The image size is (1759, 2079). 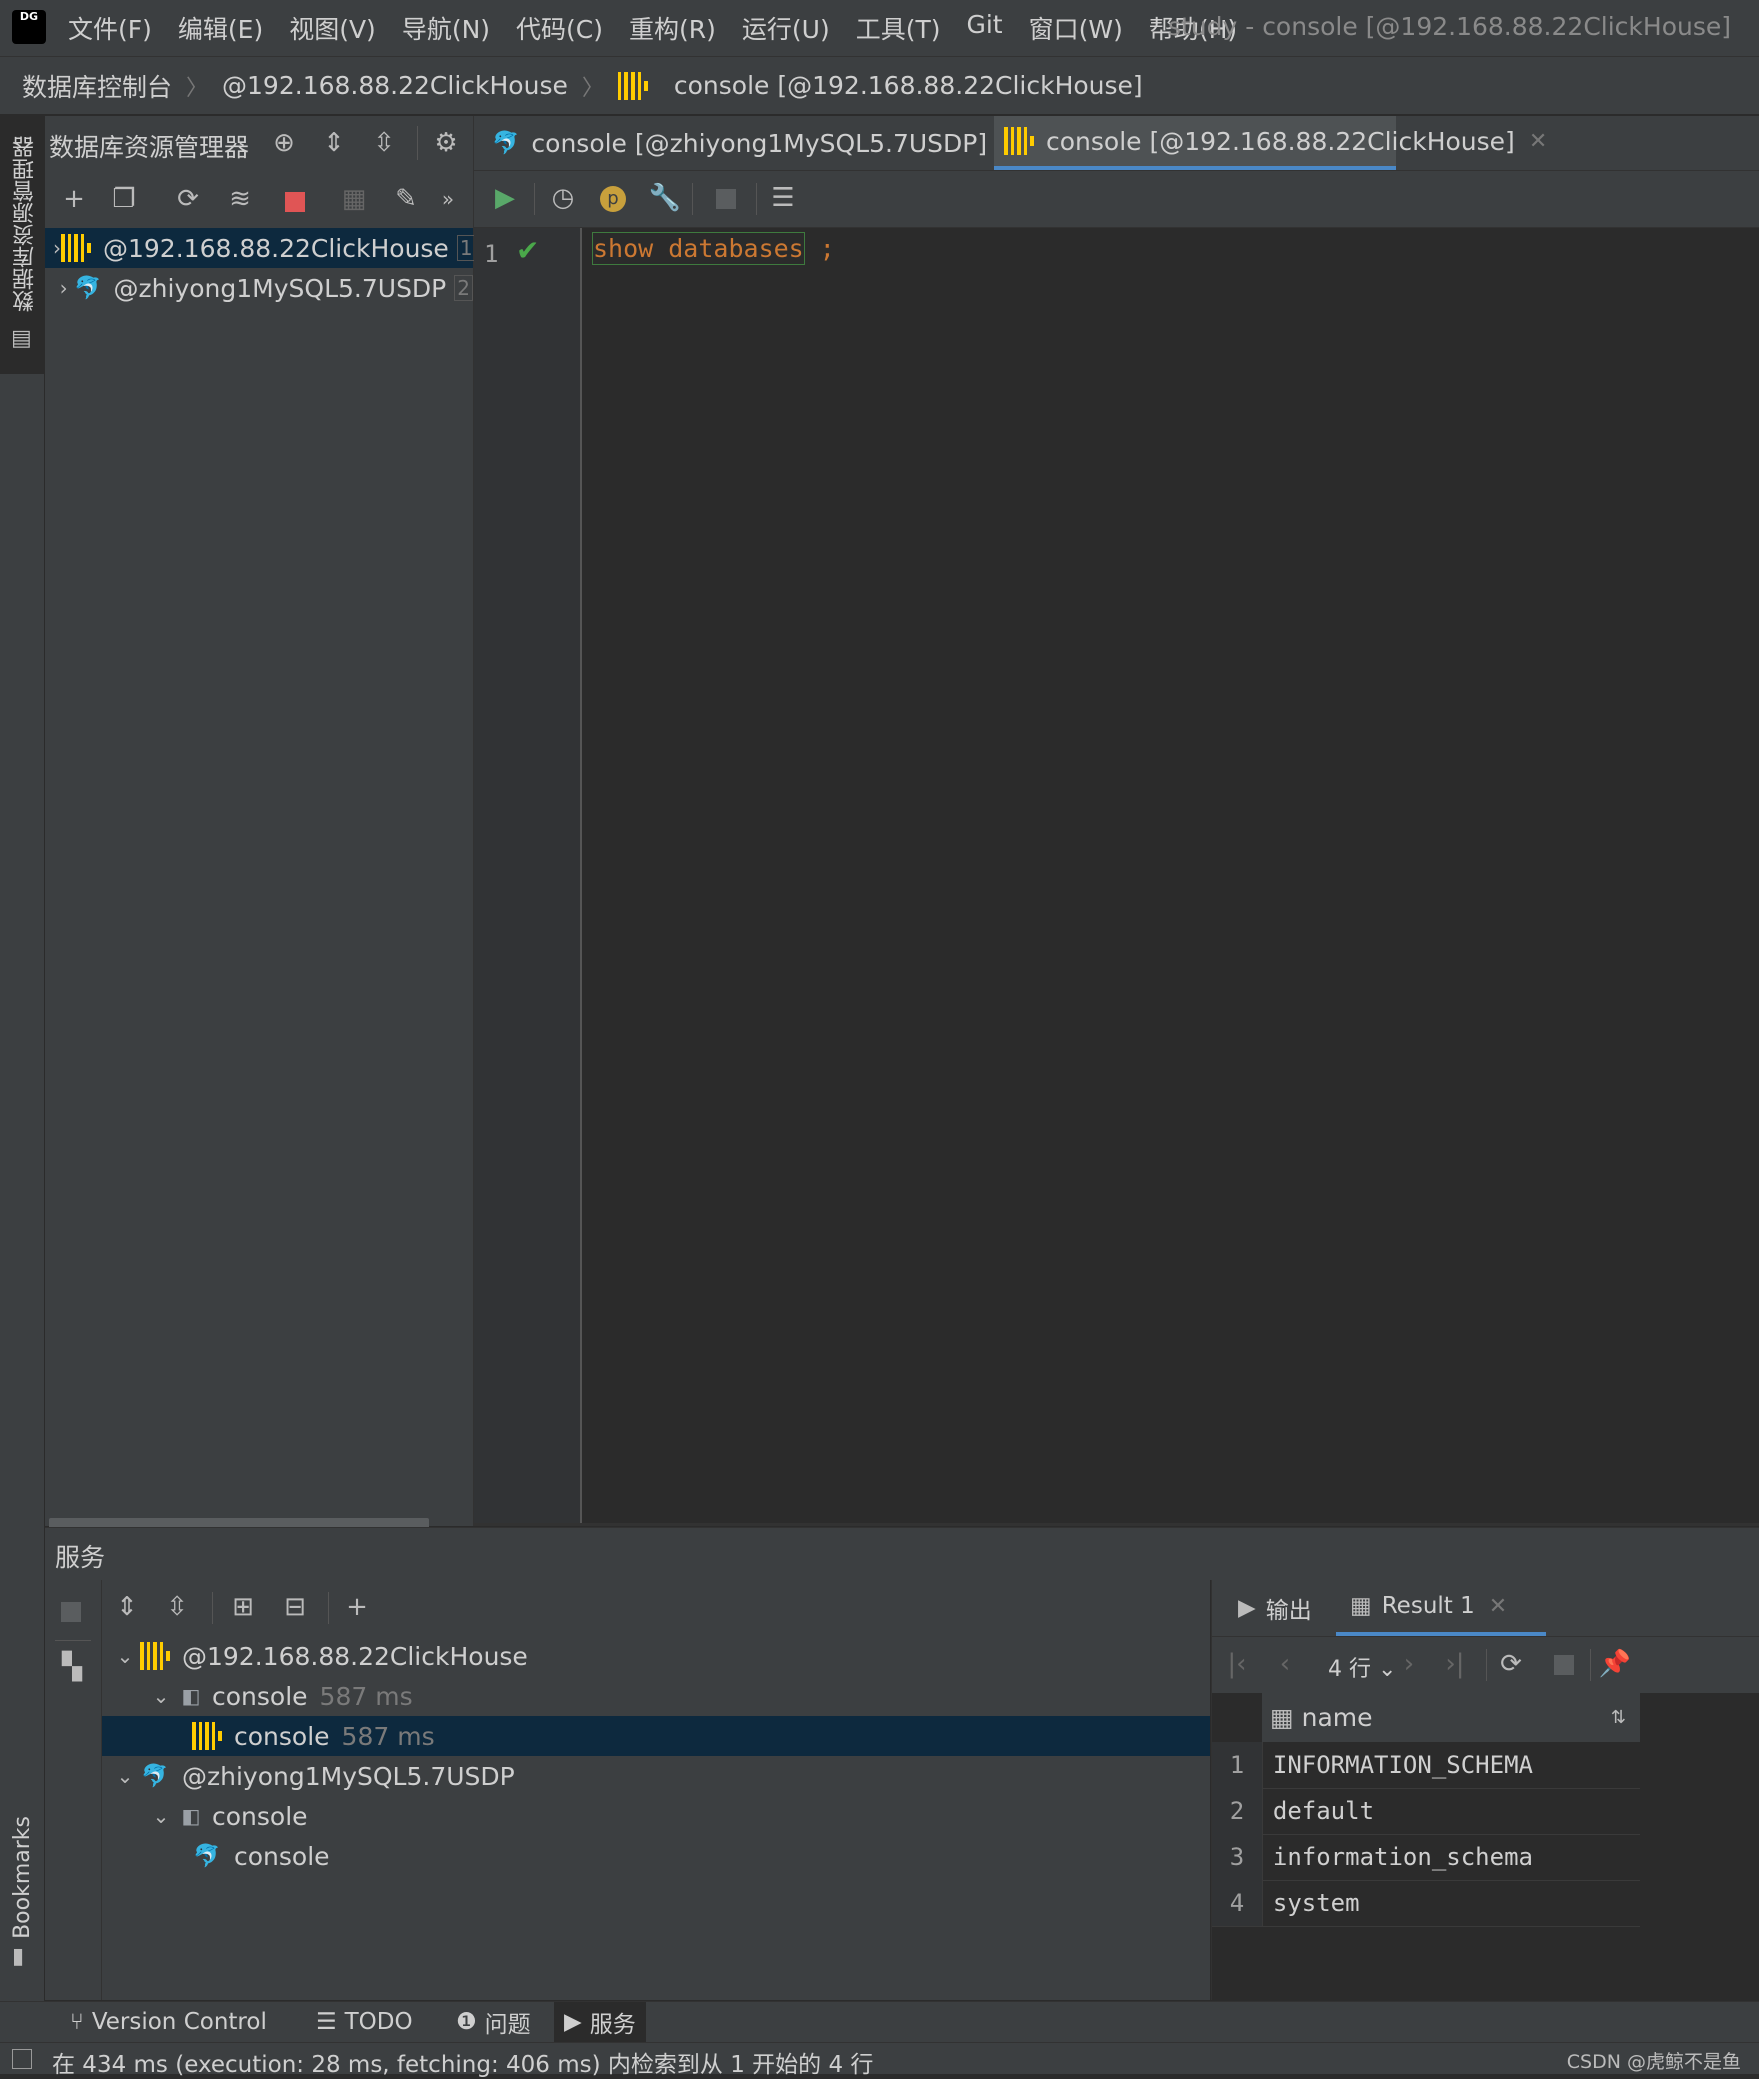 I want to click on table-row: 4 system, so click(x=1426, y=1903).